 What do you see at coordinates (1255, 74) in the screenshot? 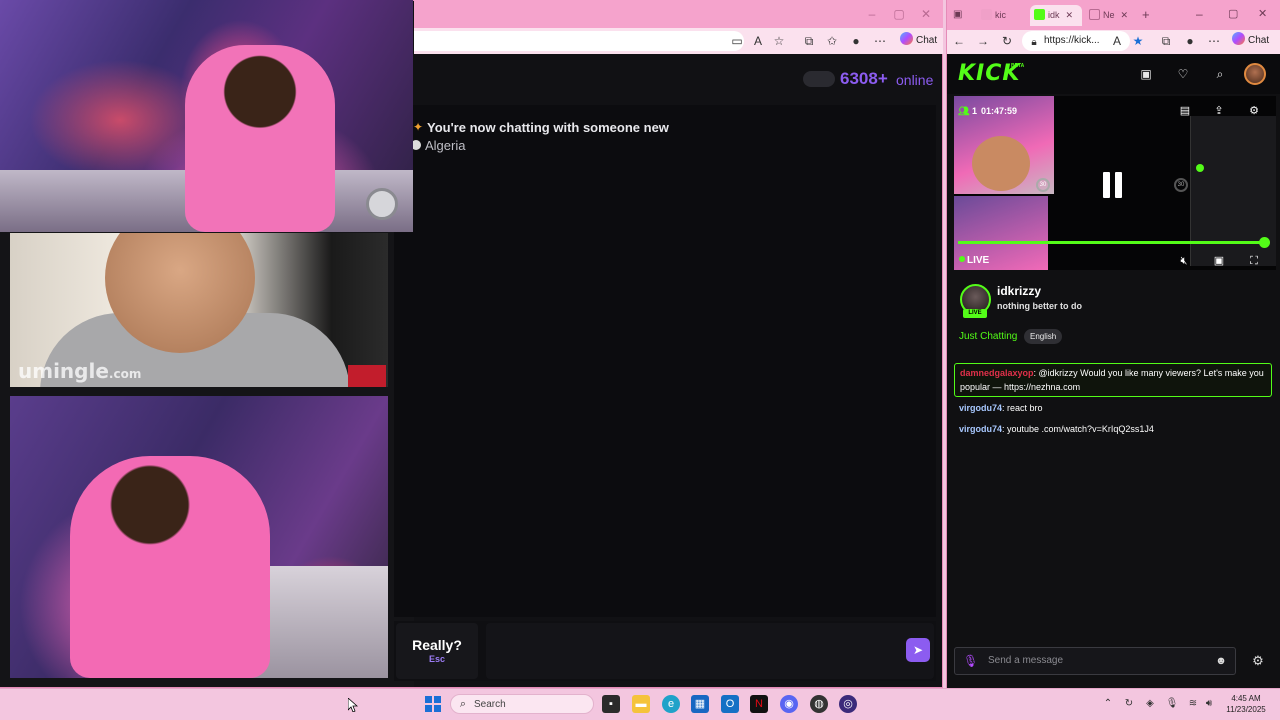
I see `user-avatar` at bounding box center [1255, 74].